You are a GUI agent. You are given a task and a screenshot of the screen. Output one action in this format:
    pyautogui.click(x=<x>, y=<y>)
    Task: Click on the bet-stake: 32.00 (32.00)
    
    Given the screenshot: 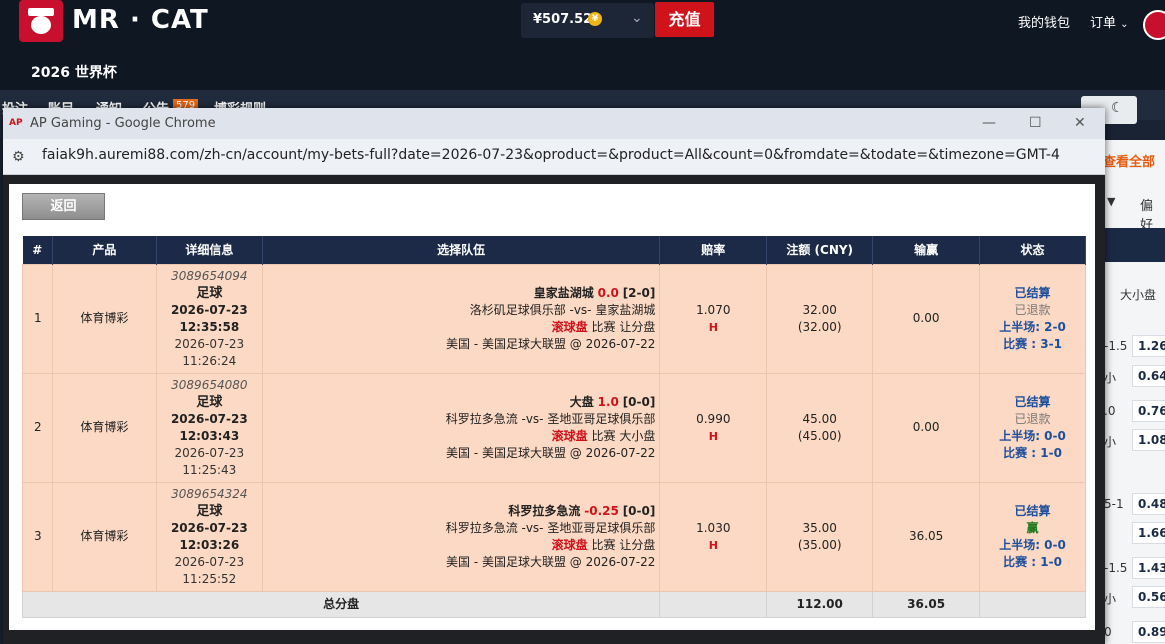 What is the action you would take?
    pyautogui.click(x=820, y=318)
    